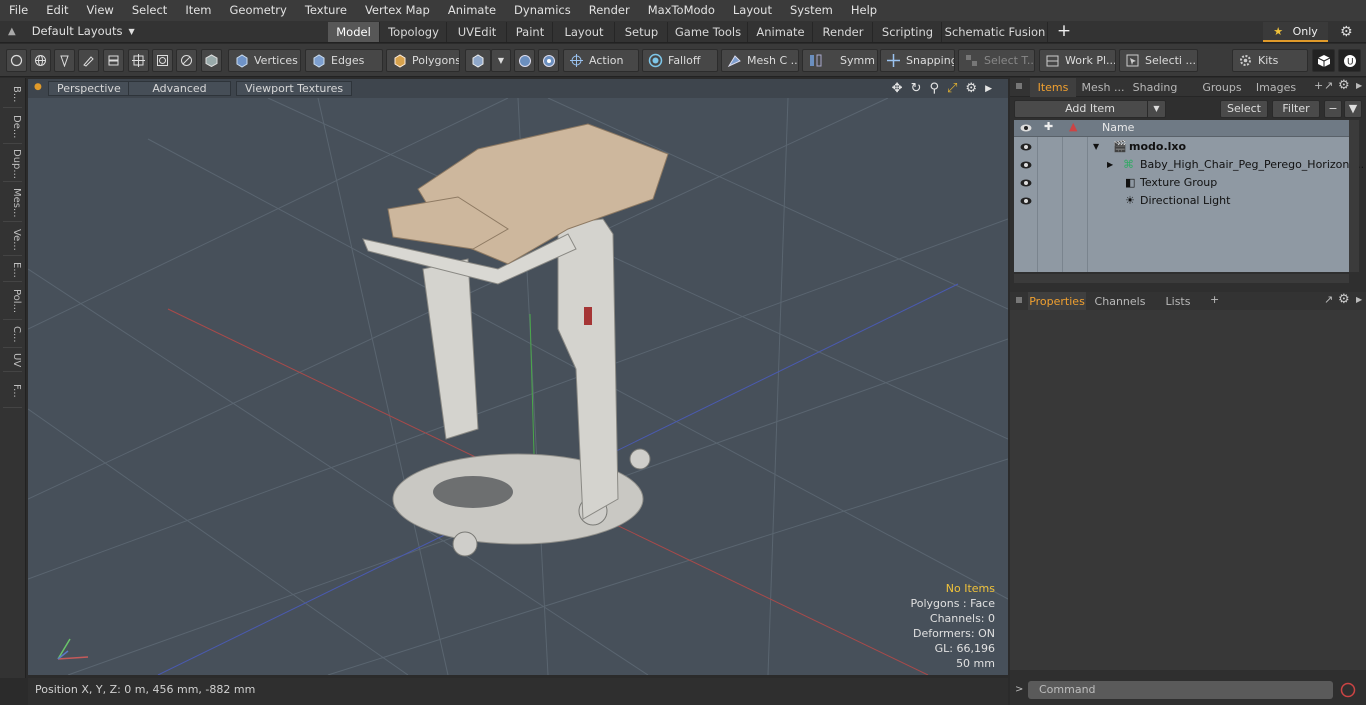 This screenshot has width=1366, height=705. I want to click on expand-arrow-icon: ▶, so click(1110, 165).